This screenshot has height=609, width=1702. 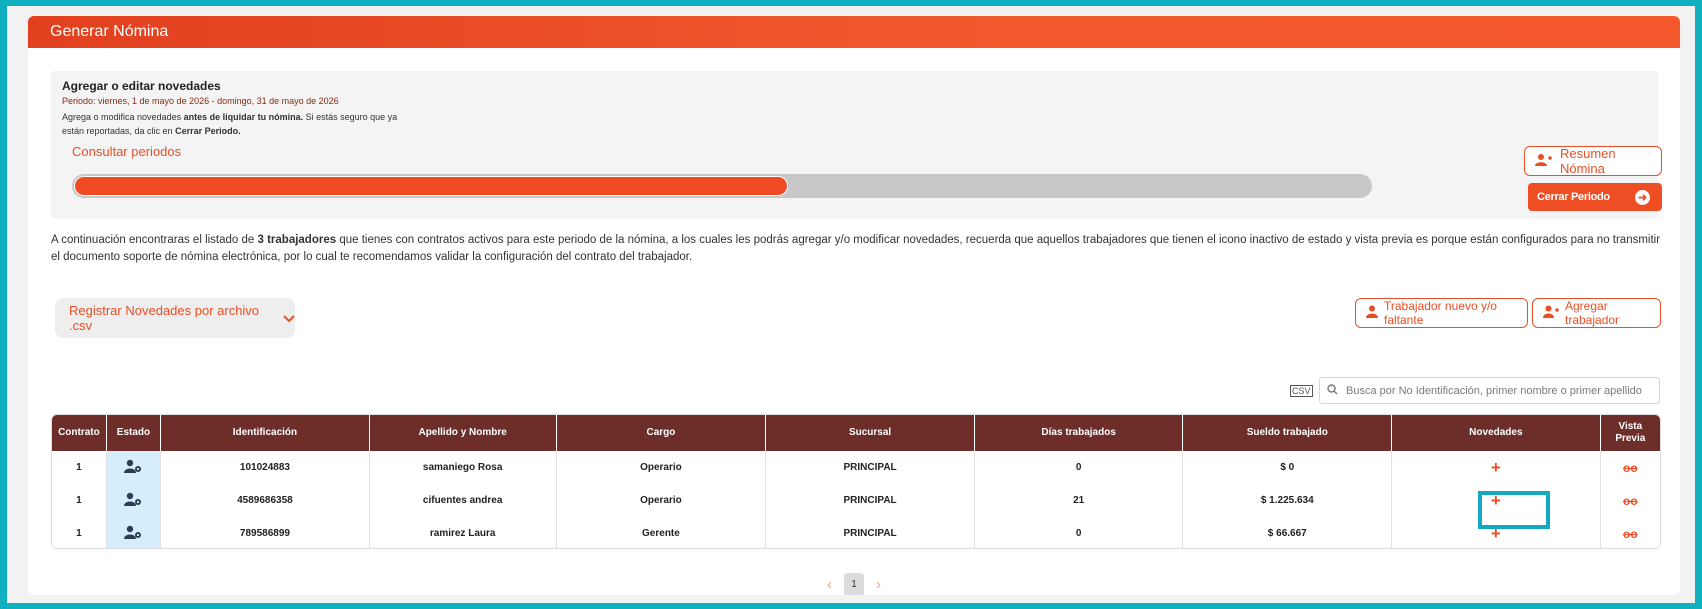 What do you see at coordinates (661, 532) in the screenshot?
I see `cell-cargo: Gerente` at bounding box center [661, 532].